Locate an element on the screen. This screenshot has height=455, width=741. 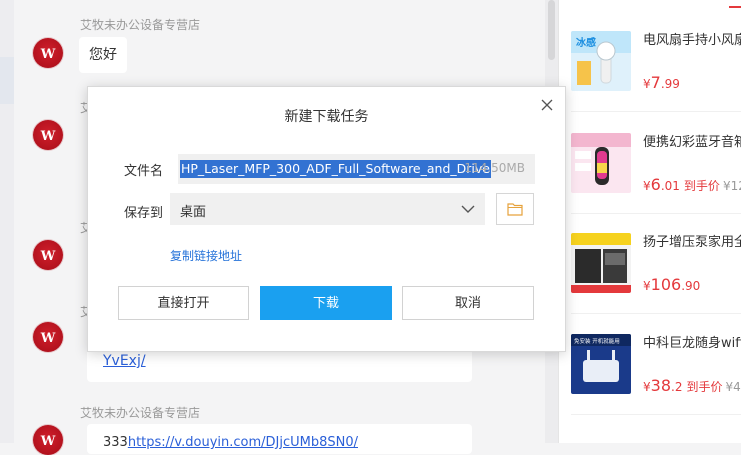
chevron-down-icon is located at coordinates (468, 210).